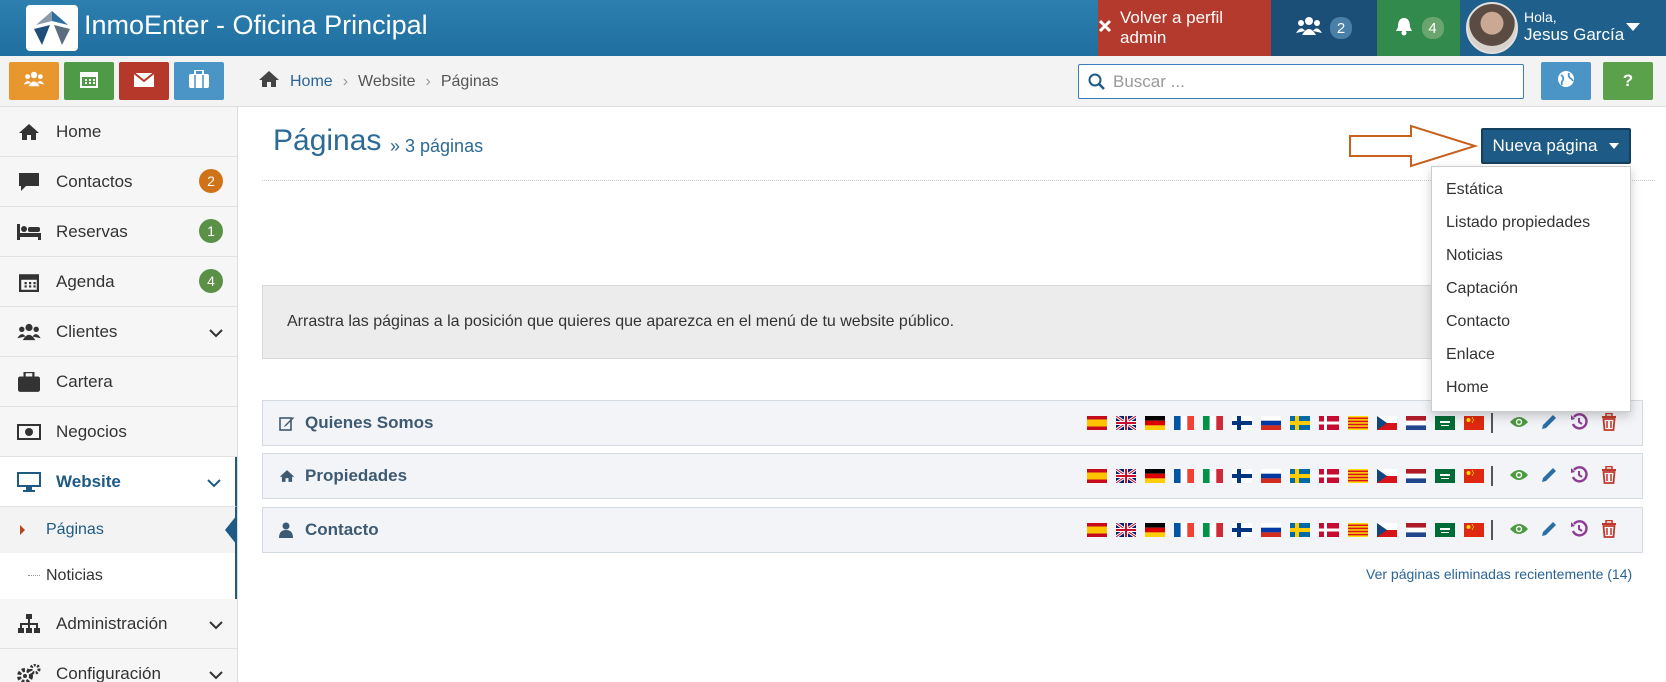  What do you see at coordinates (1324, 28) in the screenshot?
I see `users-online-button: 2` at bounding box center [1324, 28].